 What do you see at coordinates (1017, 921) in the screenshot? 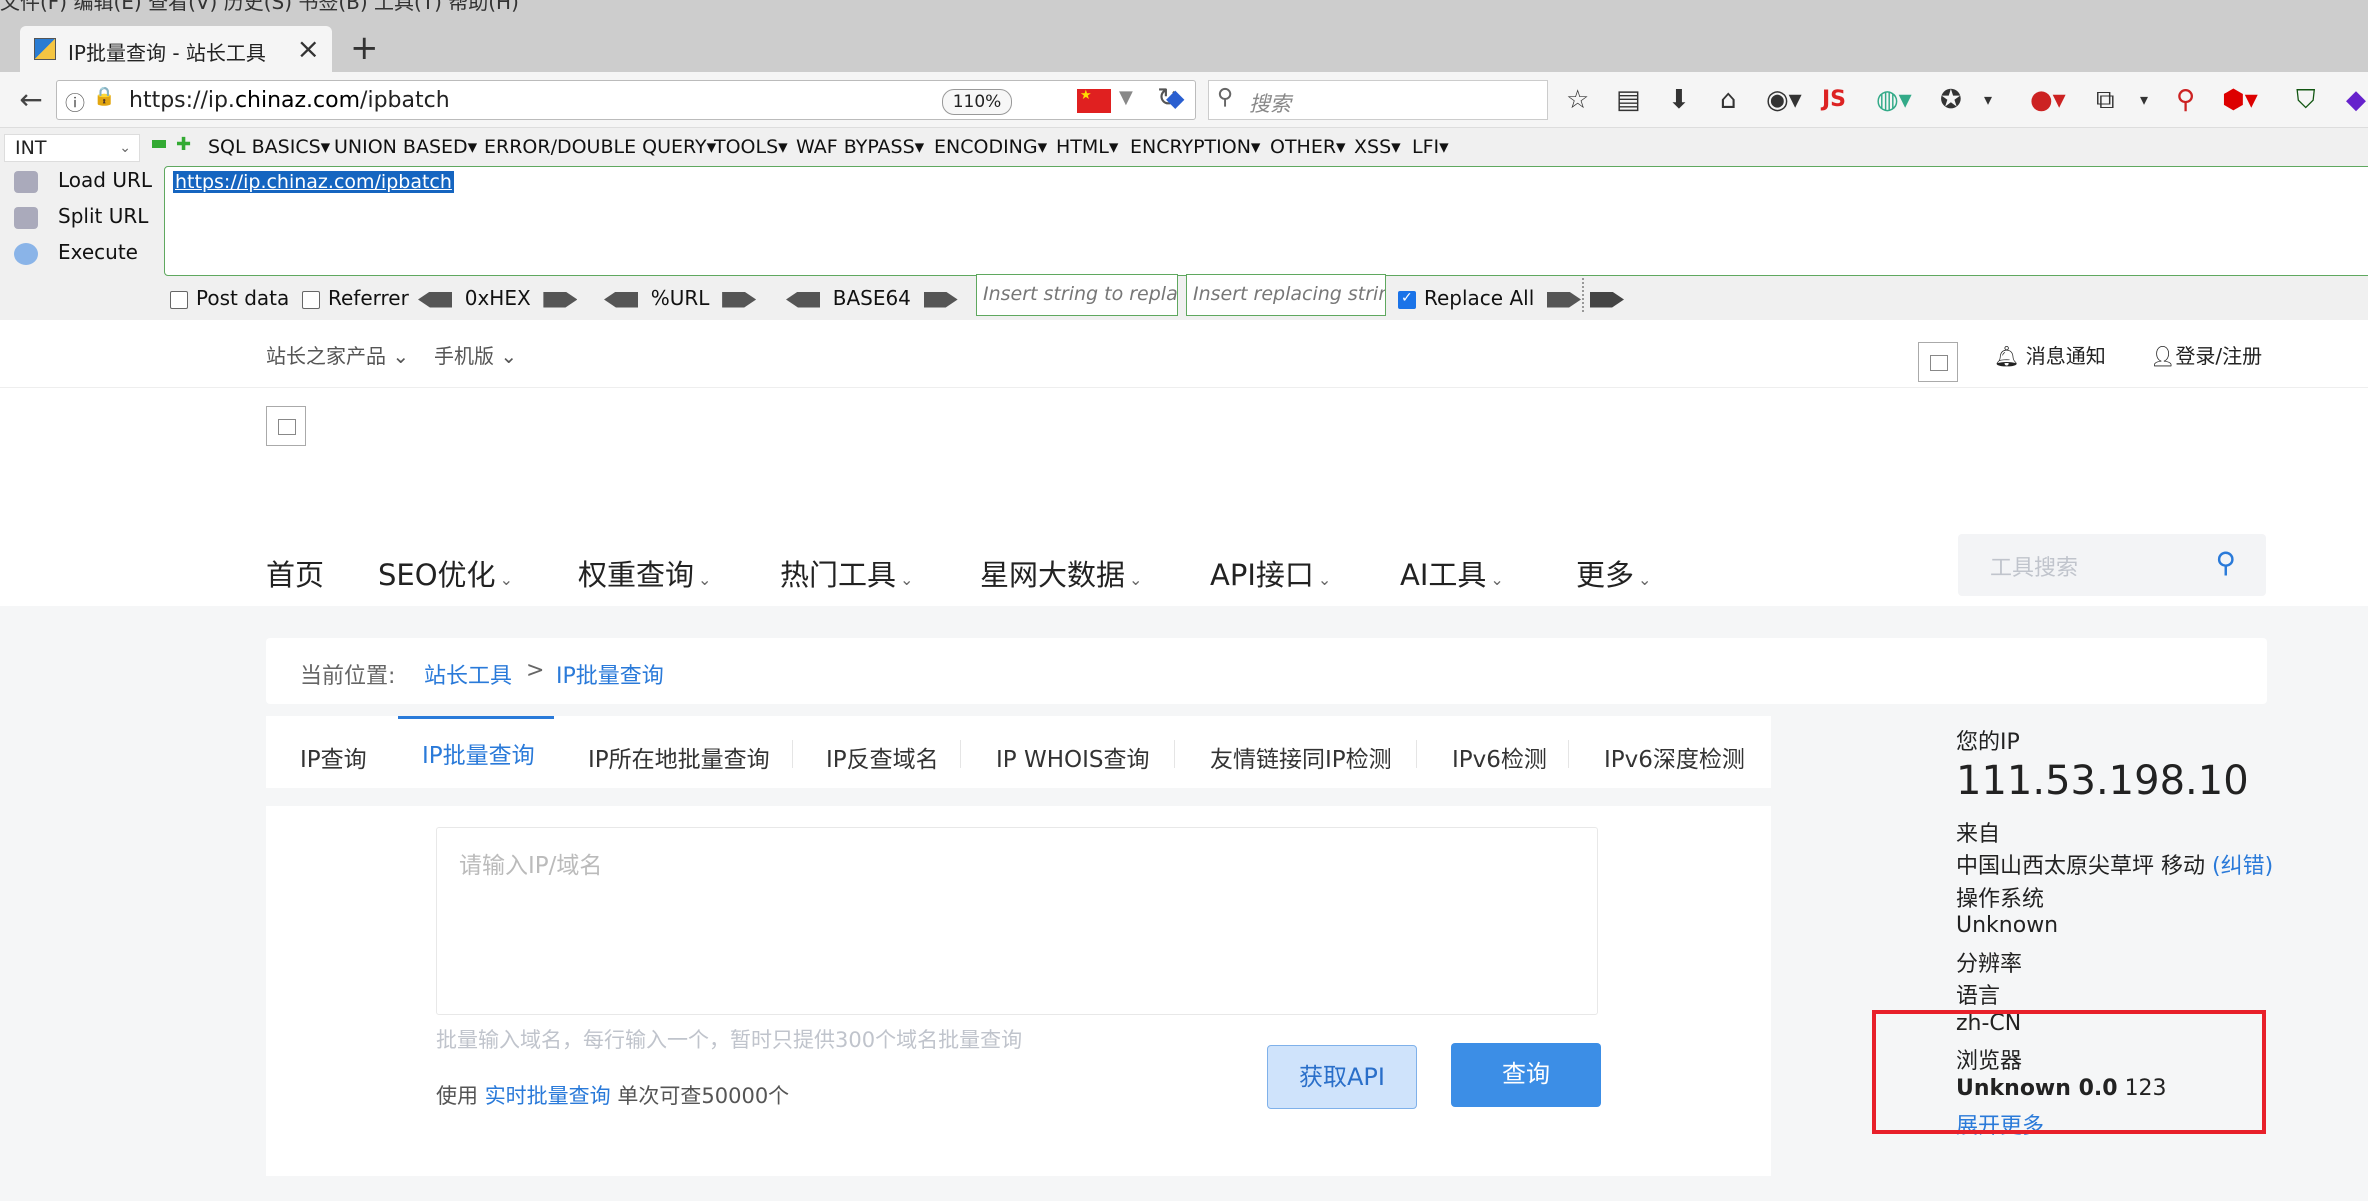
I see `ip-domain-textarea: 请输入IP/域名` at bounding box center [1017, 921].